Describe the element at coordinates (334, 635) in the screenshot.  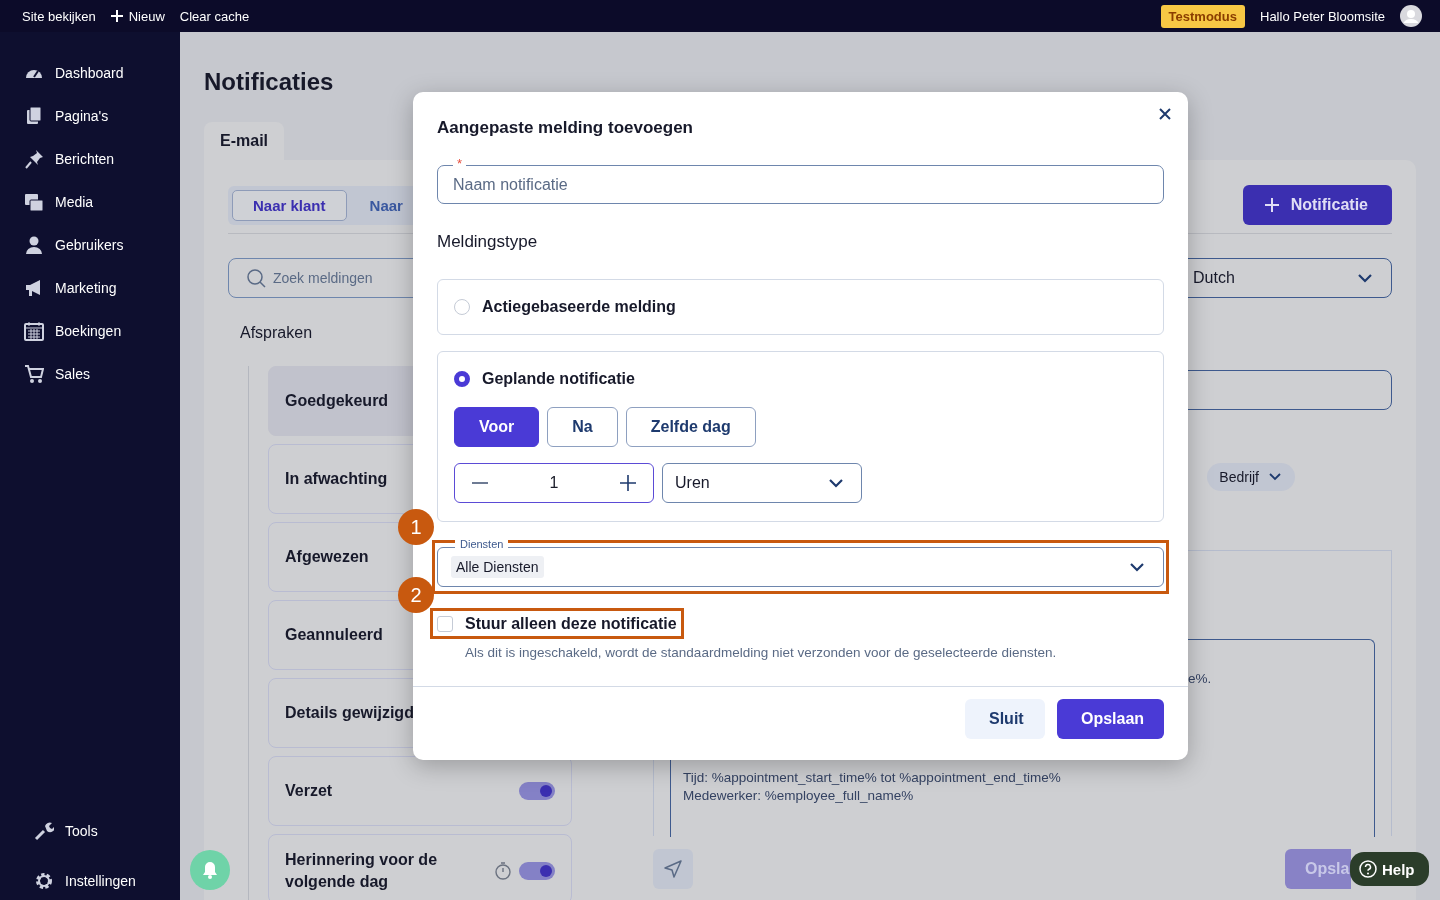
I see `notification-label: Geannuleerd` at that location.